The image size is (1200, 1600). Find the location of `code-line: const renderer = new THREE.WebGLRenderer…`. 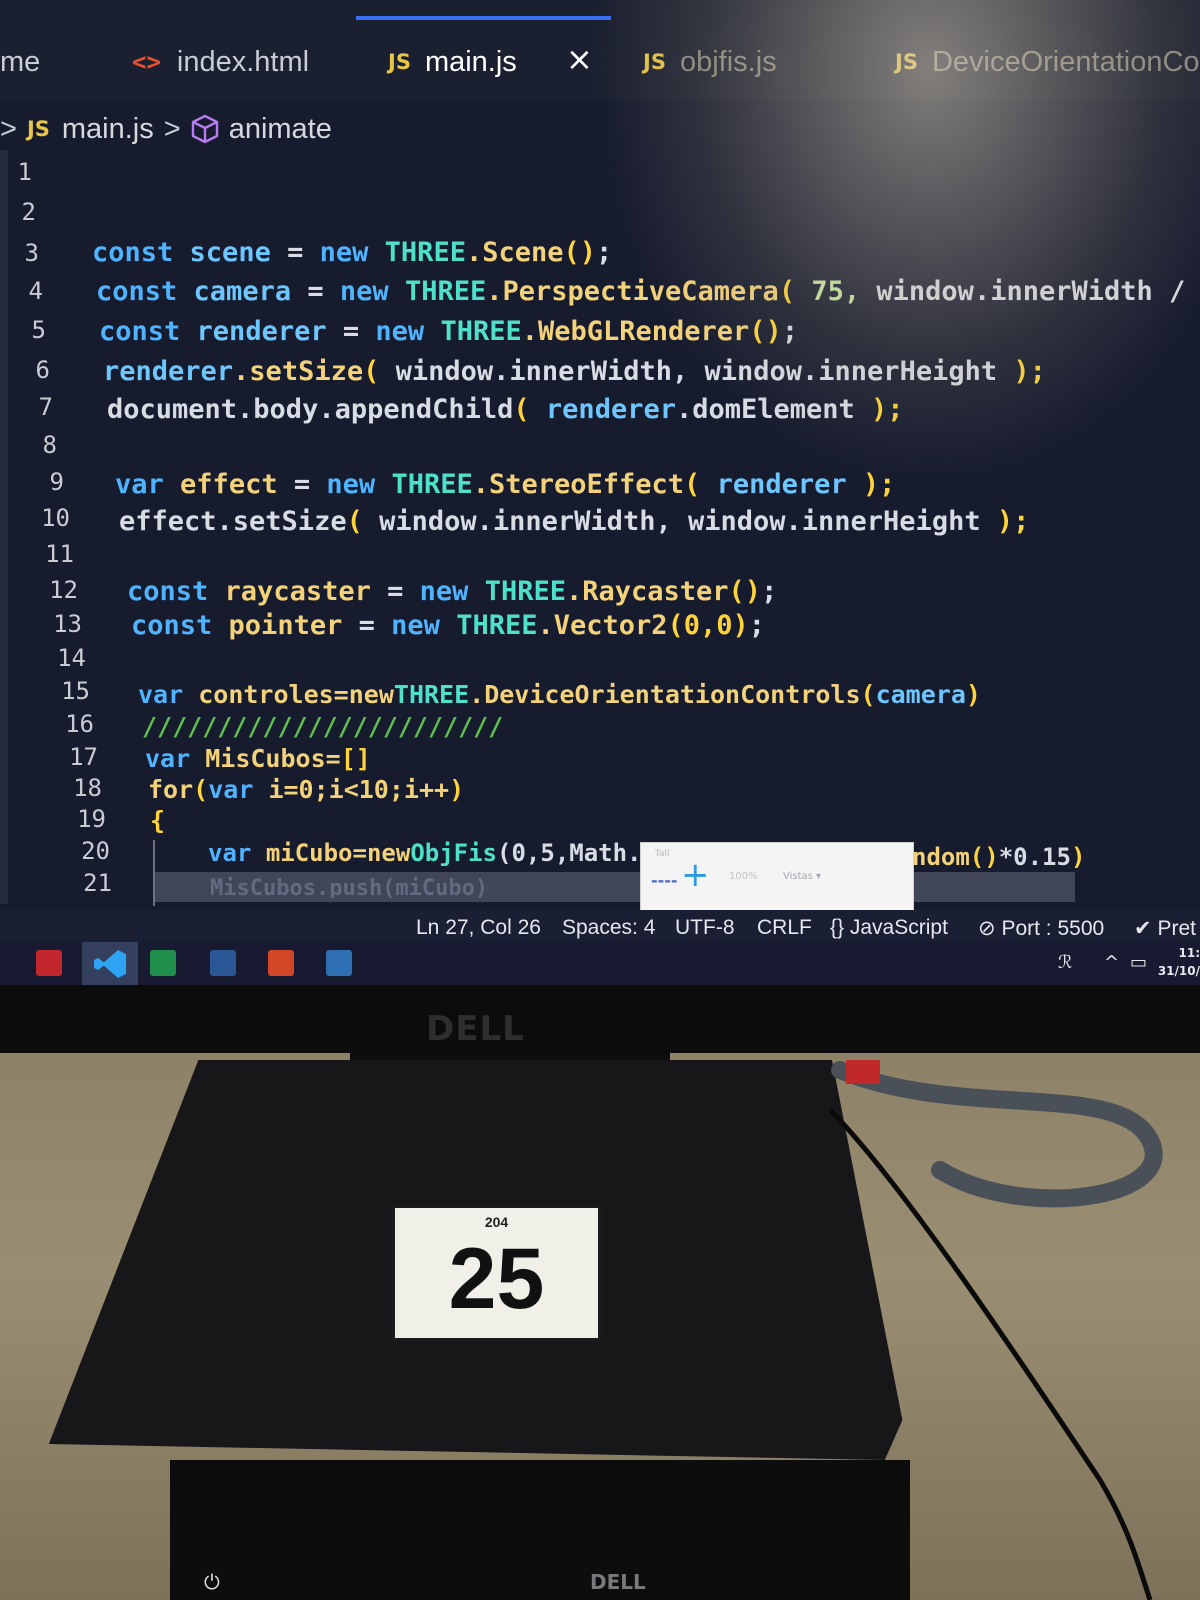

code-line: const renderer = new THREE.WebGLRenderer… is located at coordinates (449, 331).